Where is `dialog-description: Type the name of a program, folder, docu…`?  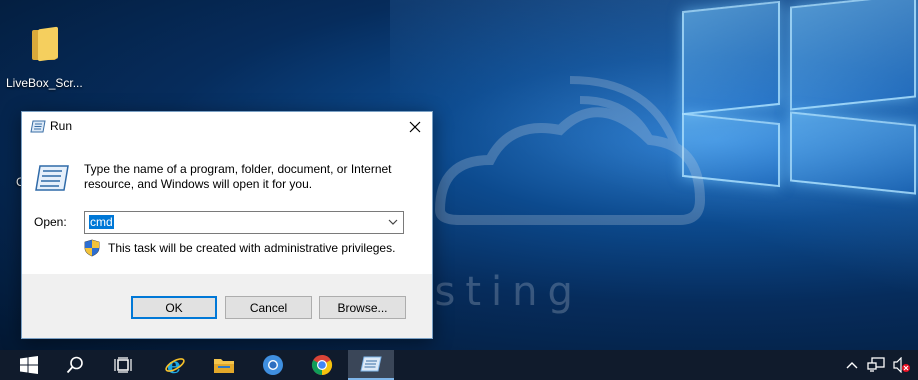
dialog-description: Type the name of a program, folder, docu… is located at coordinates (238, 176).